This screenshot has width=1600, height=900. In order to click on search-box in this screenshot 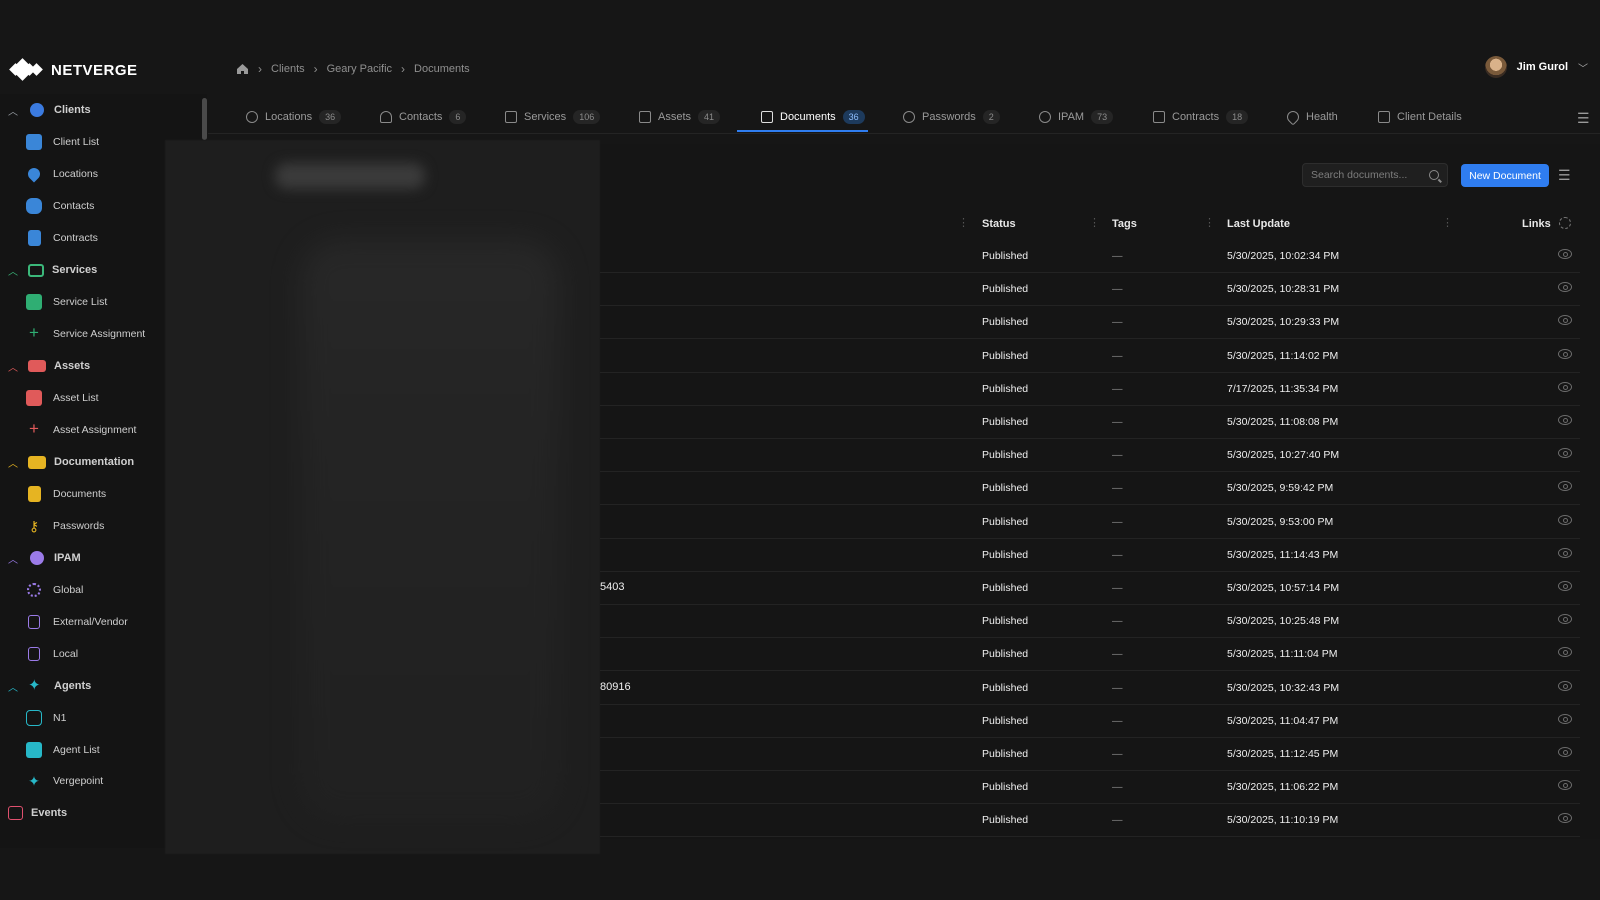, I will do `click(1375, 175)`.